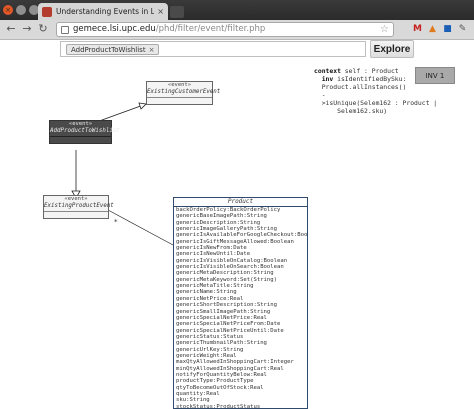 The height and width of the screenshot is (409, 474). Describe the element at coordinates (417, 29) in the screenshot. I see `gmail-icon: M` at that location.